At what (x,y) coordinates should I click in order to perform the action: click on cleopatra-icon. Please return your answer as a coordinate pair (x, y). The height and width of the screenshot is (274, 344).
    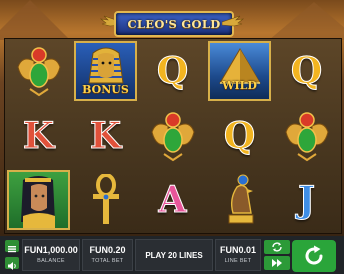
    Looking at the image, I should click on (38, 202).